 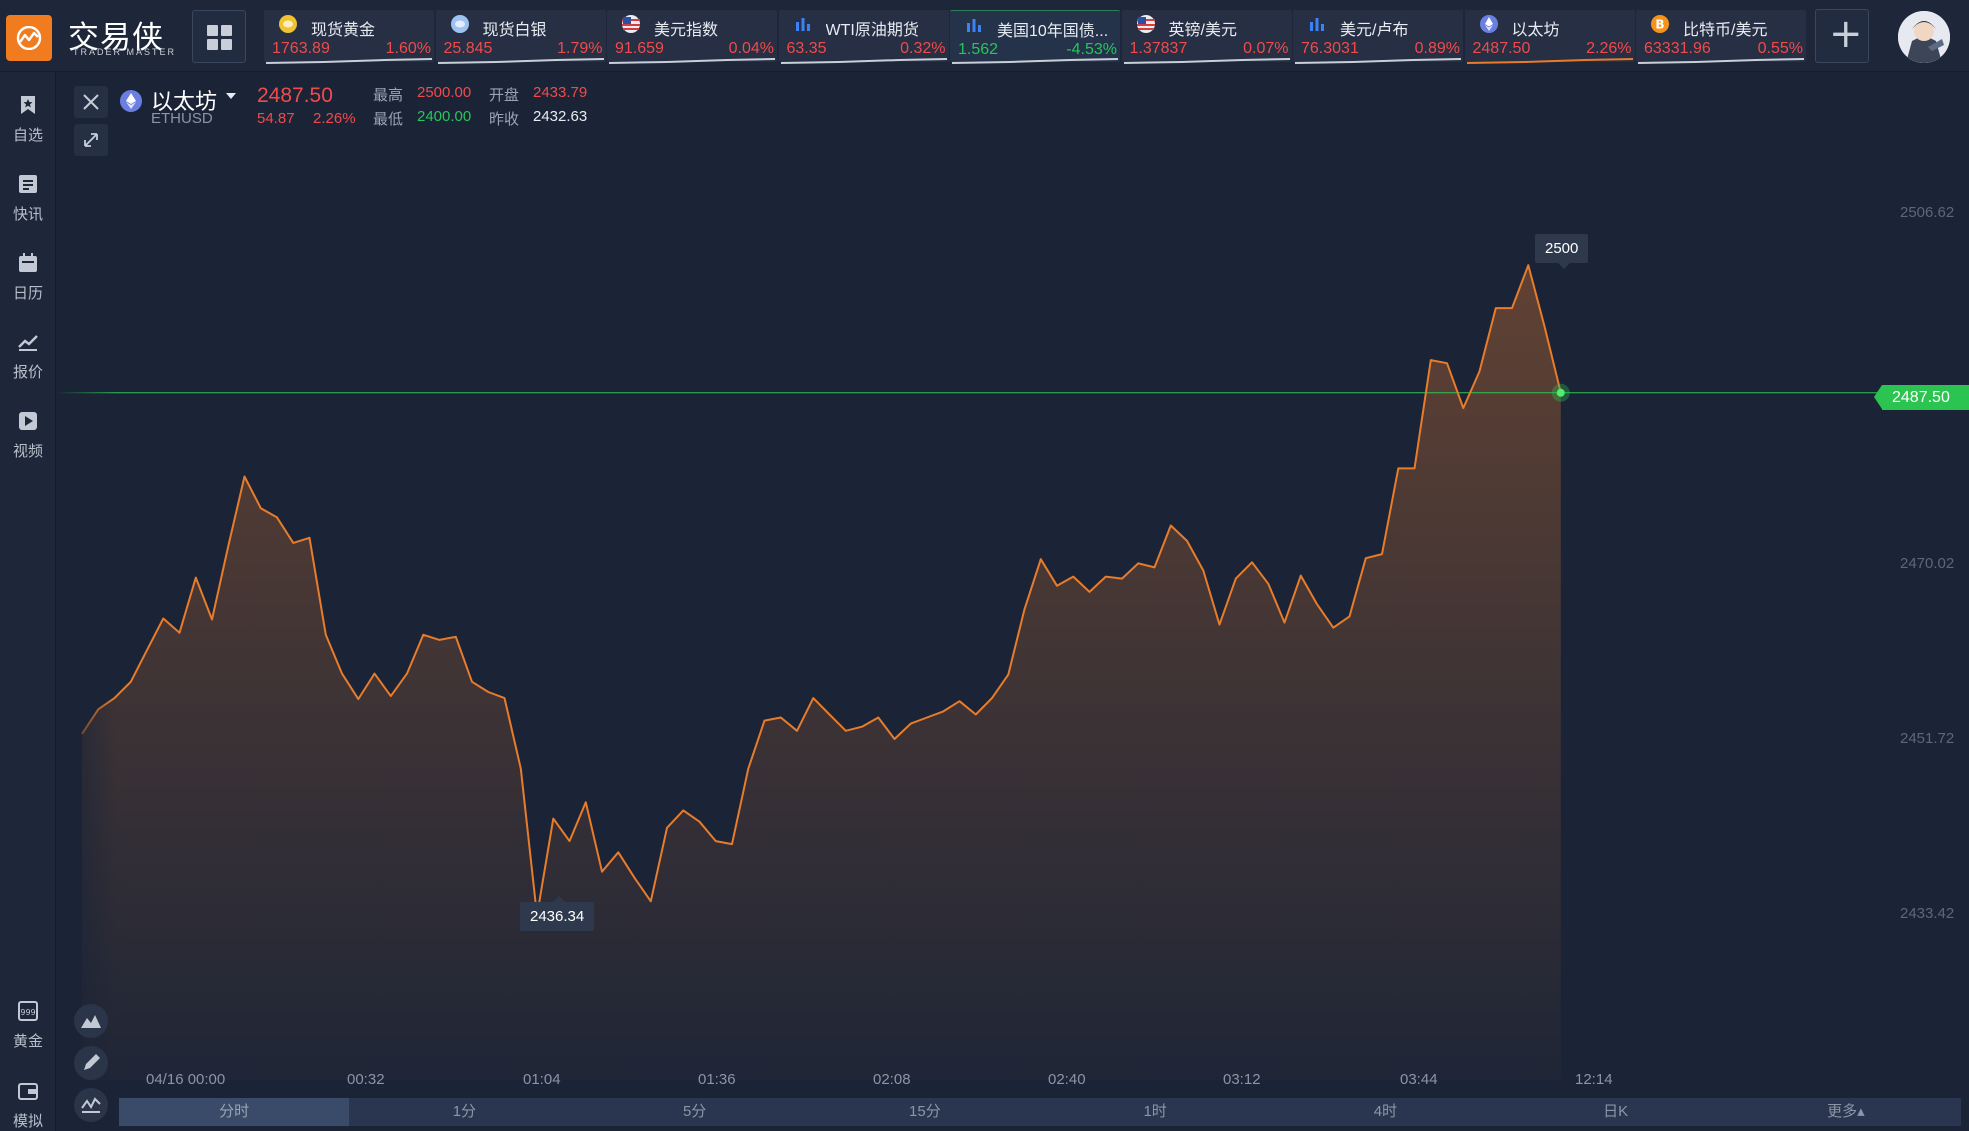 I want to click on ticker-price: 25.845, so click(x=468, y=48).